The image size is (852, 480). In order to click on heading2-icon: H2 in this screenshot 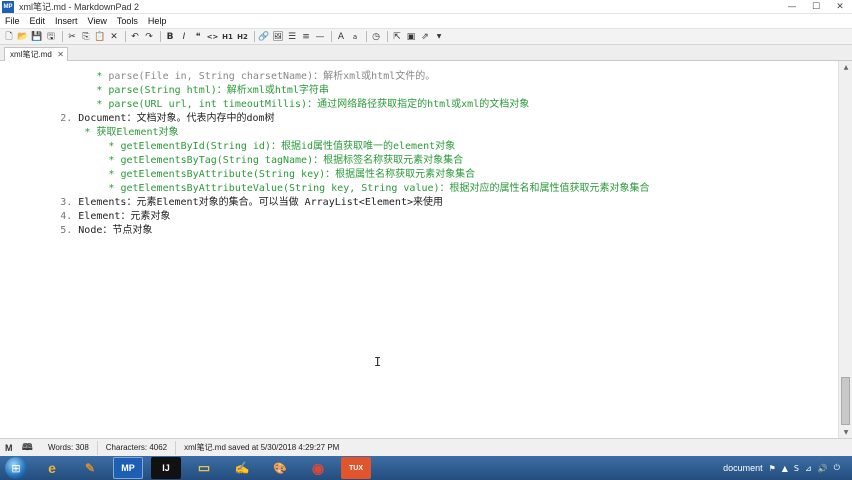, I will do `click(242, 37)`.